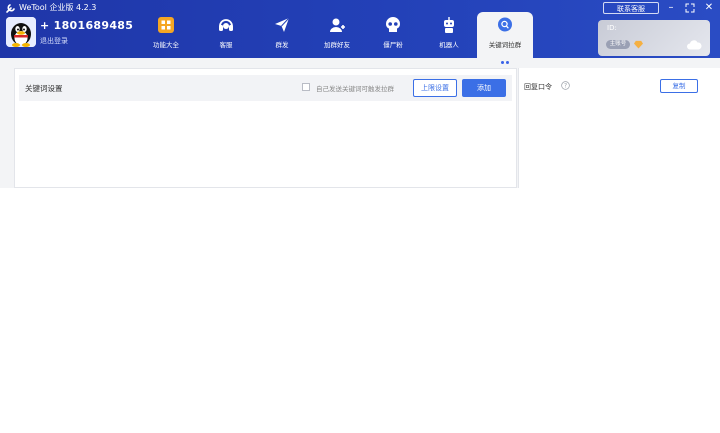 The image size is (720, 433). I want to click on account-card: ID: 主账号, so click(654, 38).